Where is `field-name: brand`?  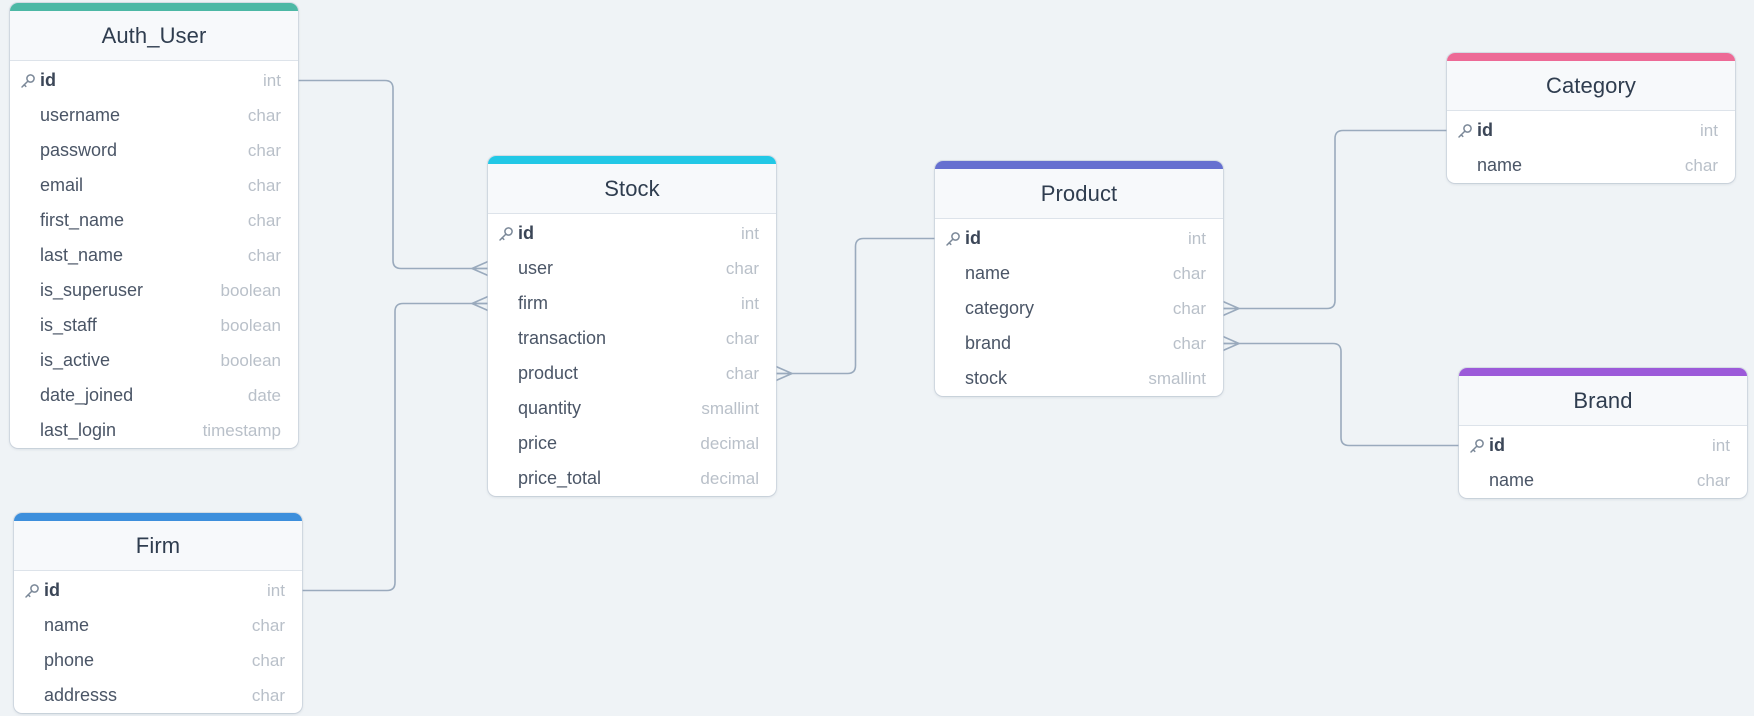
field-name: brand is located at coordinates (988, 343).